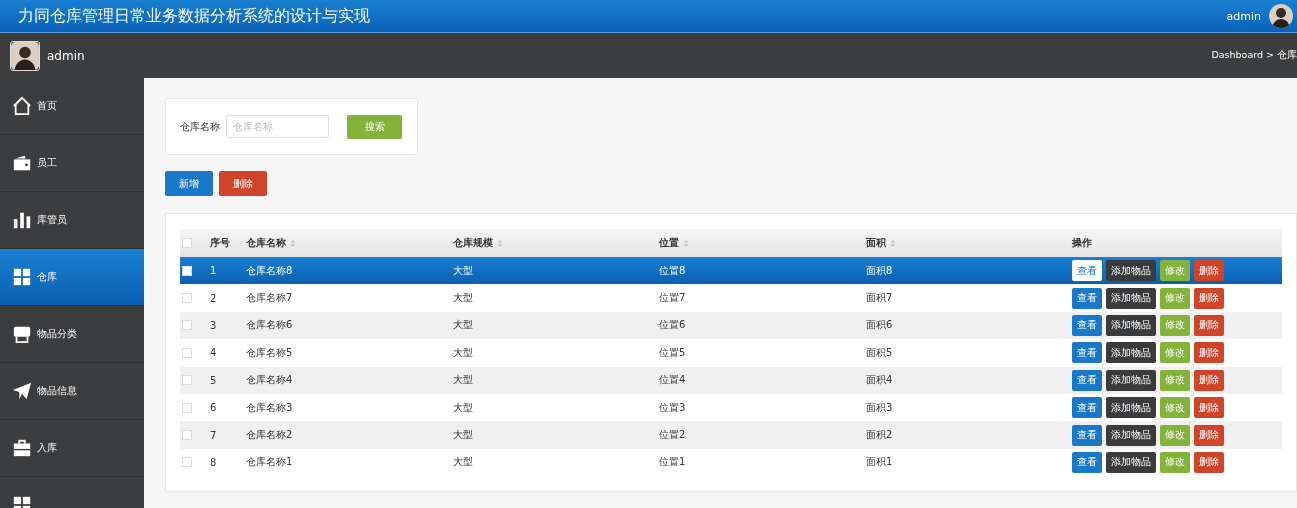 The width and height of the screenshot is (1297, 508). I want to click on table-cell-text: 面积2, so click(880, 435).